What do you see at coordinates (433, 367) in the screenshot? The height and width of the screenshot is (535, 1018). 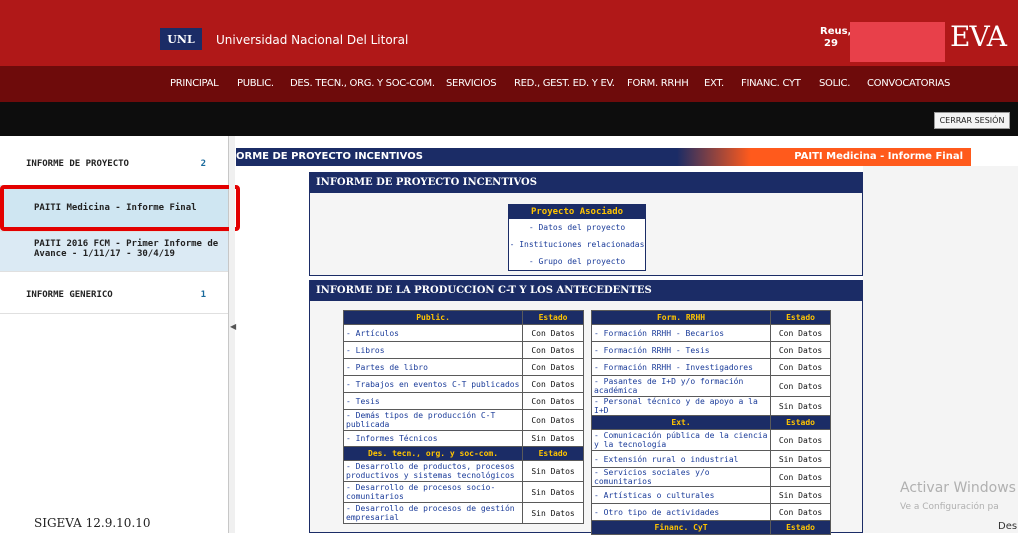 I see `table-row-link: - Partes de libro` at bounding box center [433, 367].